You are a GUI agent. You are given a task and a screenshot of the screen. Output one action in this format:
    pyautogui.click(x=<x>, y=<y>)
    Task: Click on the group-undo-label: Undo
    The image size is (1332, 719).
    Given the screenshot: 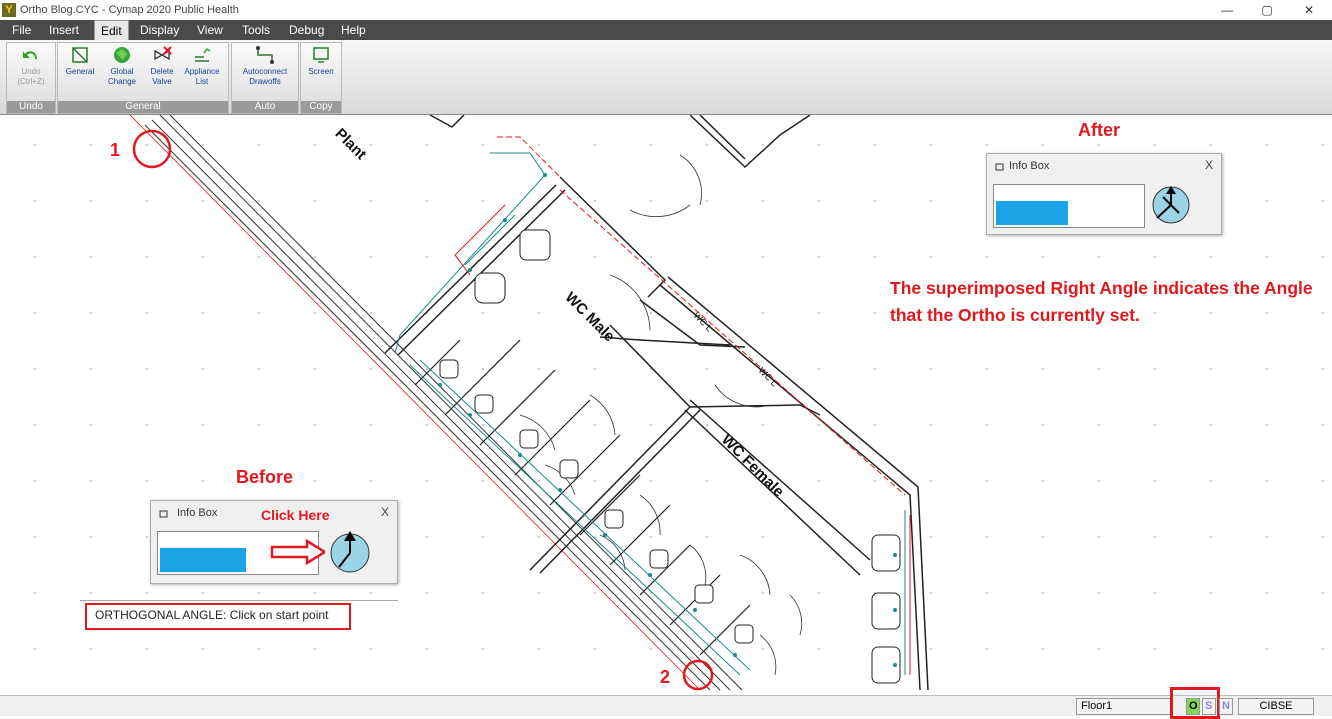 What is the action you would take?
    pyautogui.click(x=31, y=107)
    